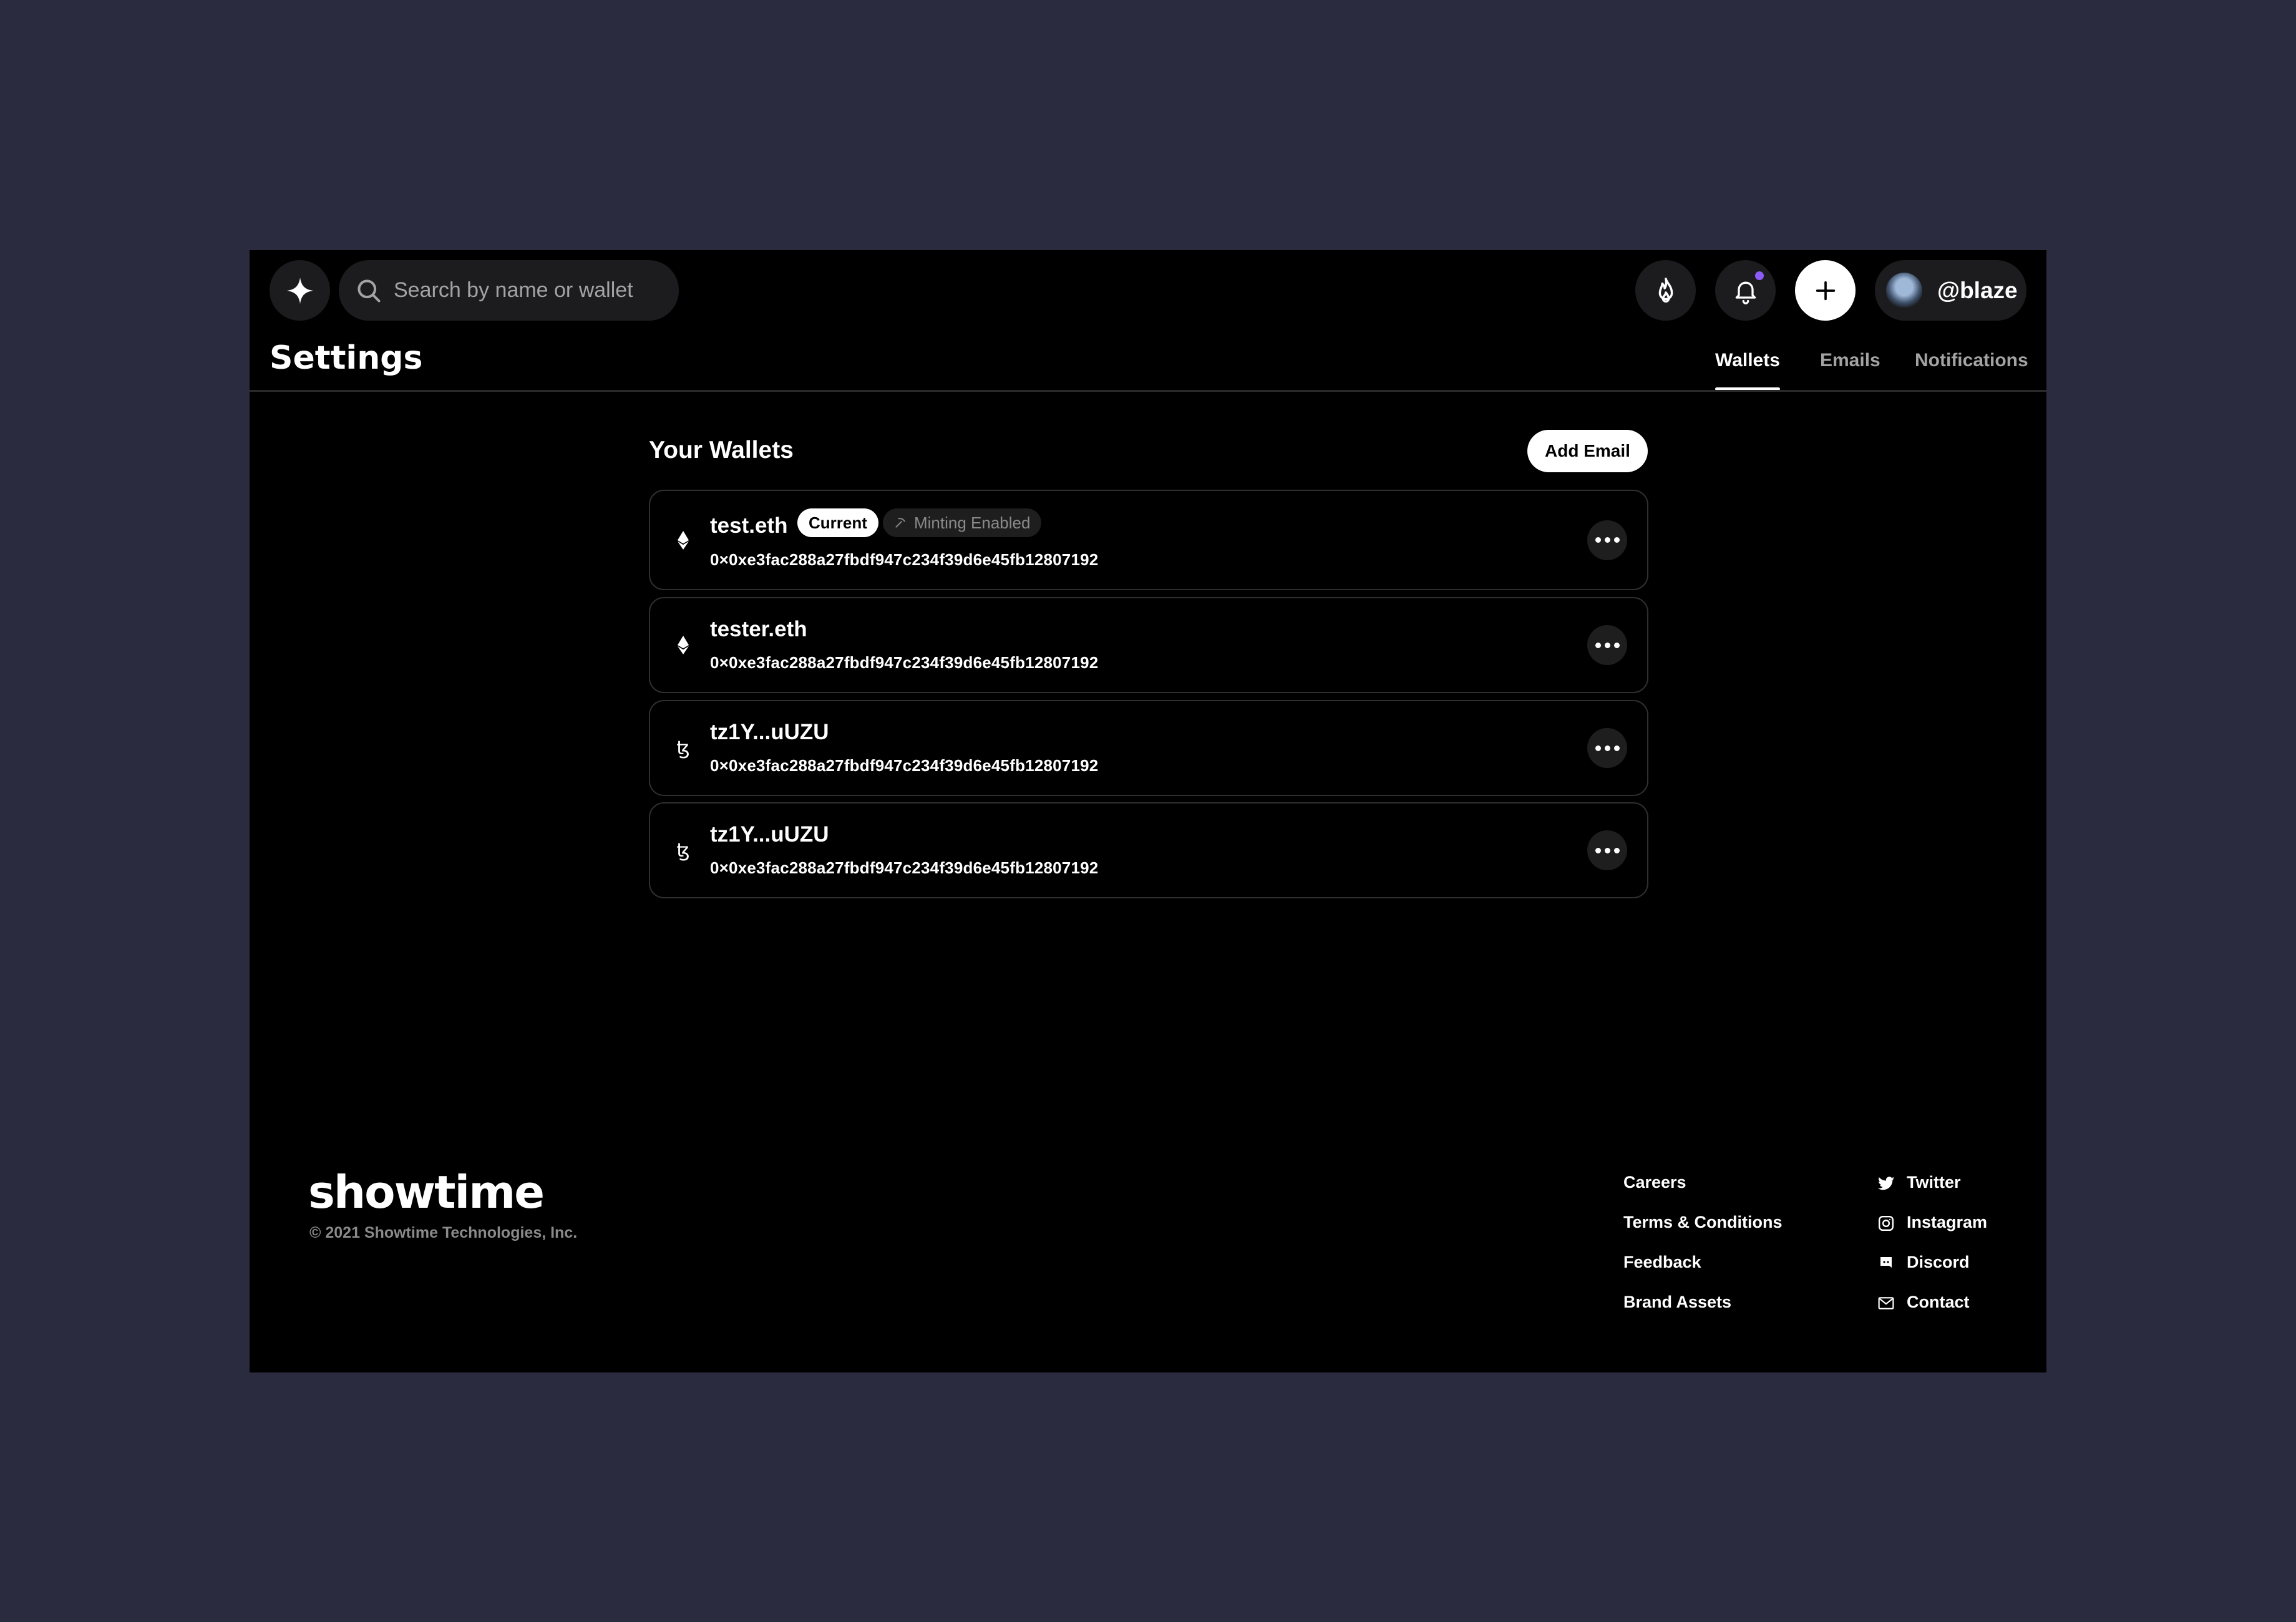 The height and width of the screenshot is (1622, 2296). I want to click on twitter-icon, so click(1886, 1183).